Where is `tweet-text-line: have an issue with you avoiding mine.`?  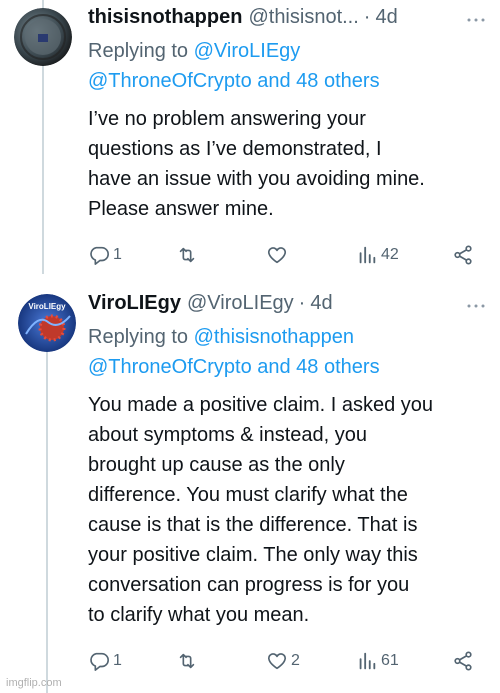
tweet-text-line: have an issue with you avoiding mine. is located at coordinates (256, 179).